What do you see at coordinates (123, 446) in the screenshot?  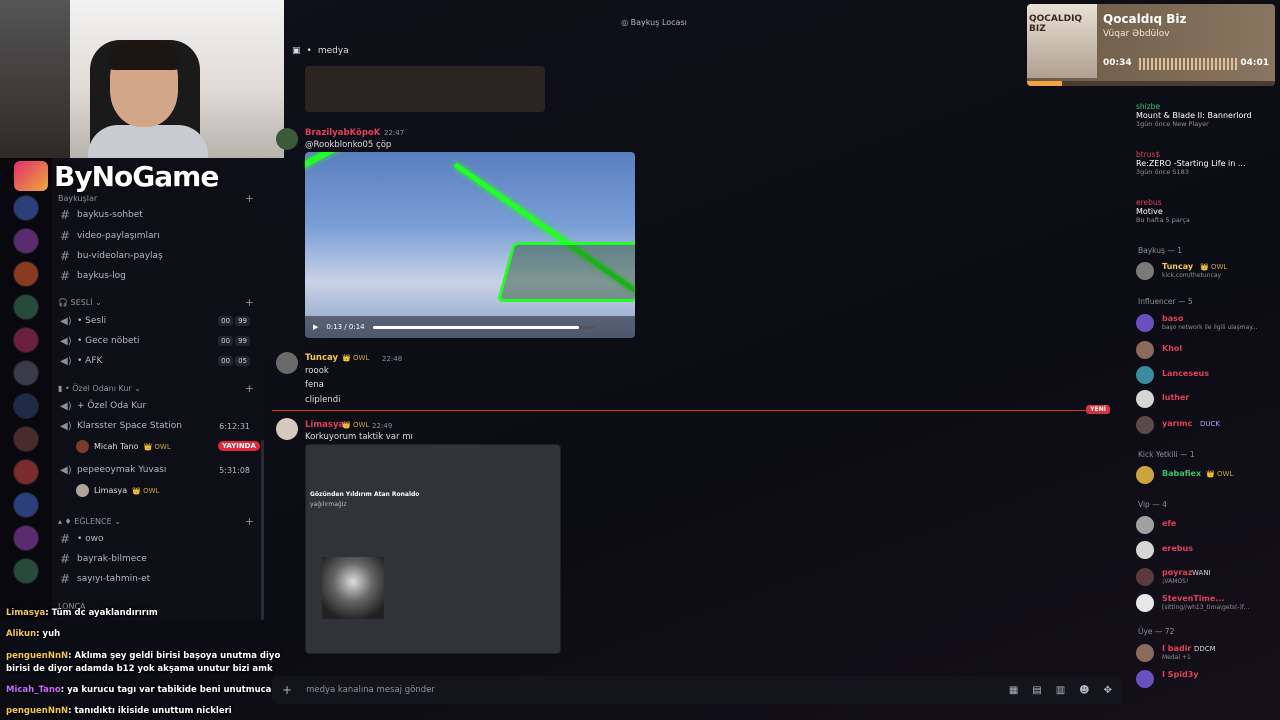 I see `voice-user-micah: Micah Tano 👑 OWL` at bounding box center [123, 446].